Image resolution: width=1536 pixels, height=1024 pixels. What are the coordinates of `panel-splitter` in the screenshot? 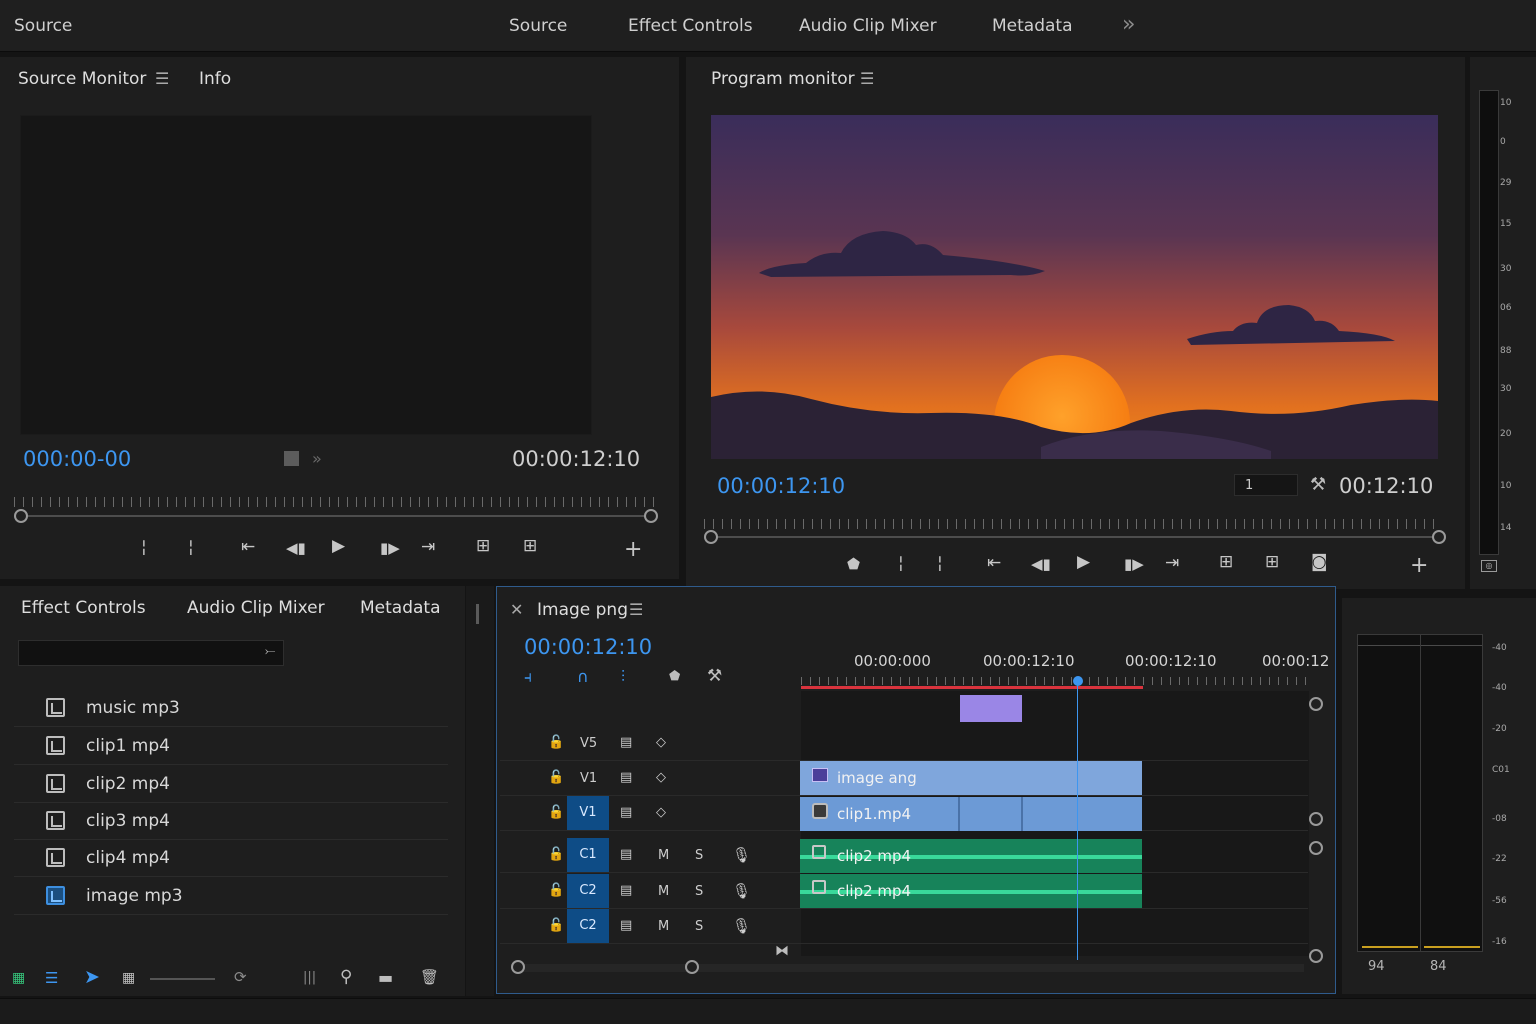 It's located at (480, 791).